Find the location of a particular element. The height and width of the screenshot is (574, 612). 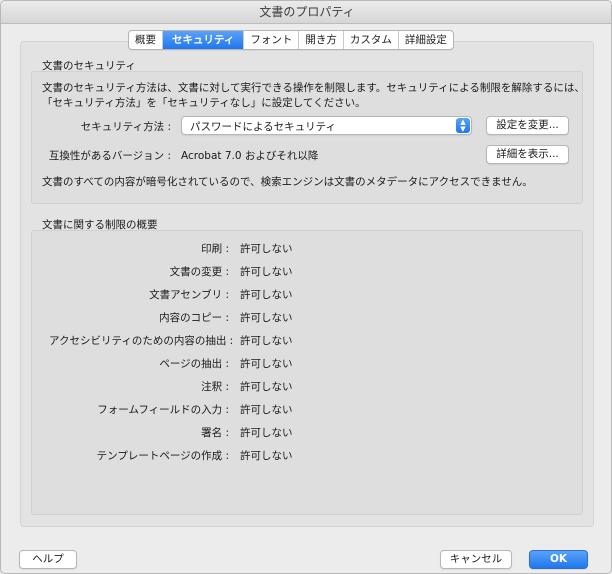

tab-bar: 概要 セキュリティ フォント 開き方 カスタム 詳細設定 is located at coordinates (291, 40).